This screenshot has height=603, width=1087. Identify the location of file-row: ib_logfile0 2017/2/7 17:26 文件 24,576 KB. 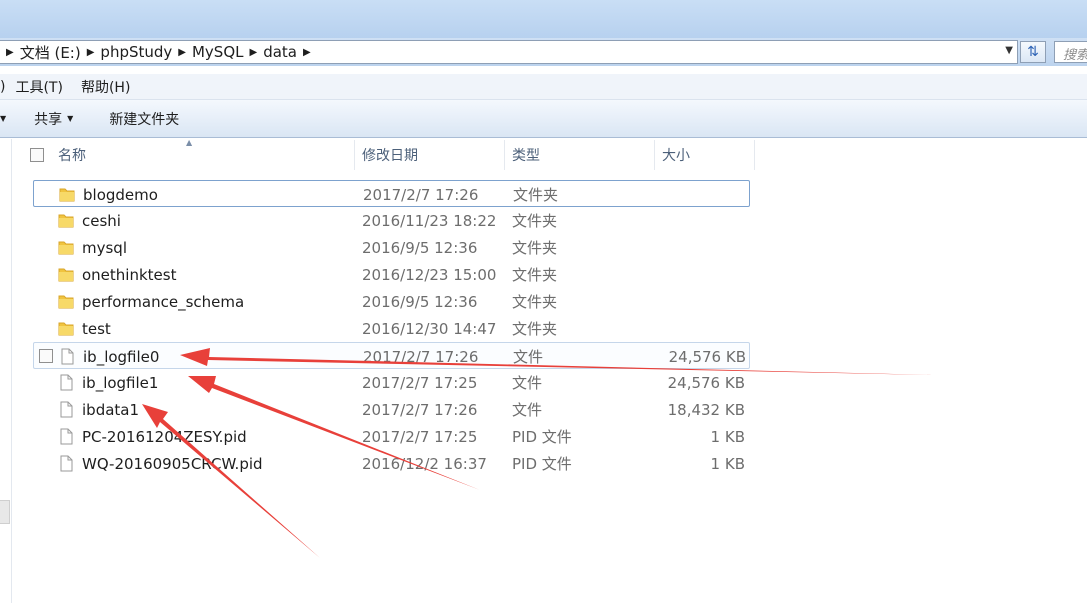
(391, 355).